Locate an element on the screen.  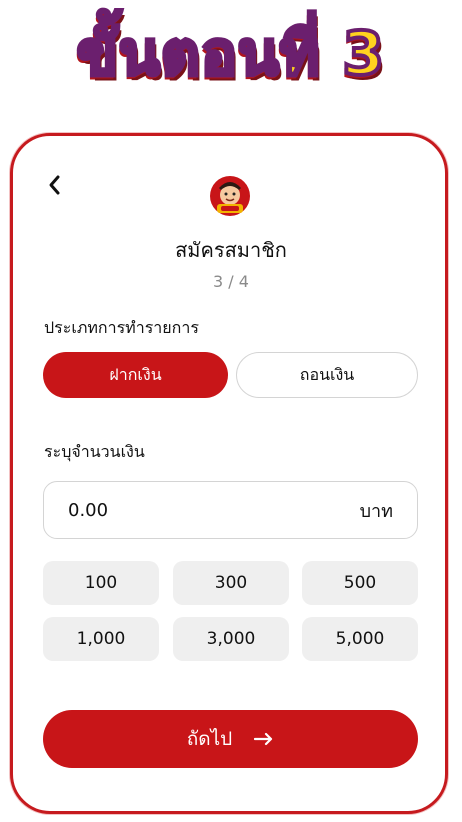
amount-unit: บาท is located at coordinates (376, 511).